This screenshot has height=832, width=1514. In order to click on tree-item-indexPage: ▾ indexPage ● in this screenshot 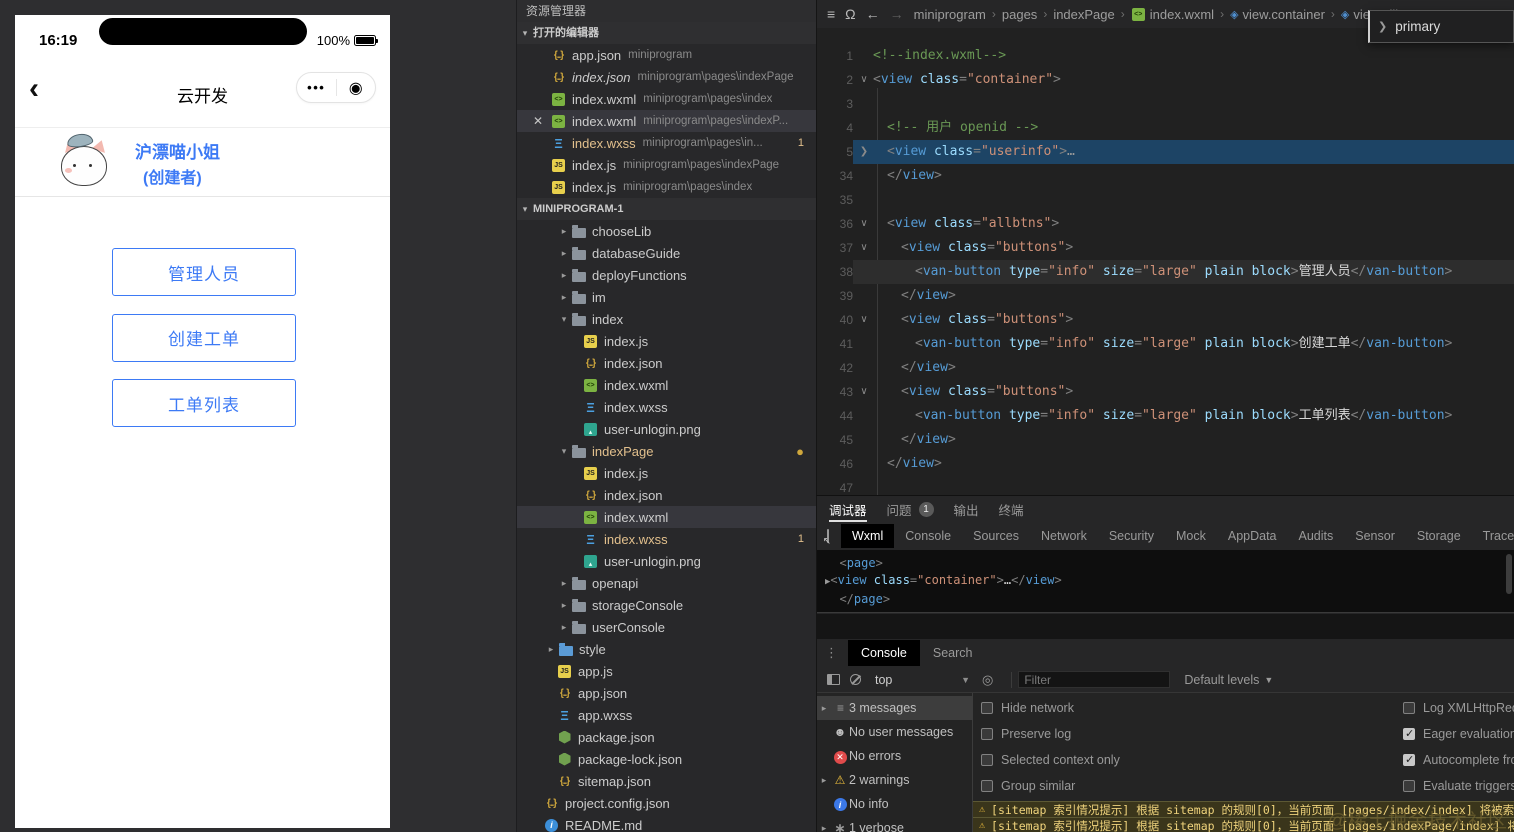, I will do `click(666, 451)`.